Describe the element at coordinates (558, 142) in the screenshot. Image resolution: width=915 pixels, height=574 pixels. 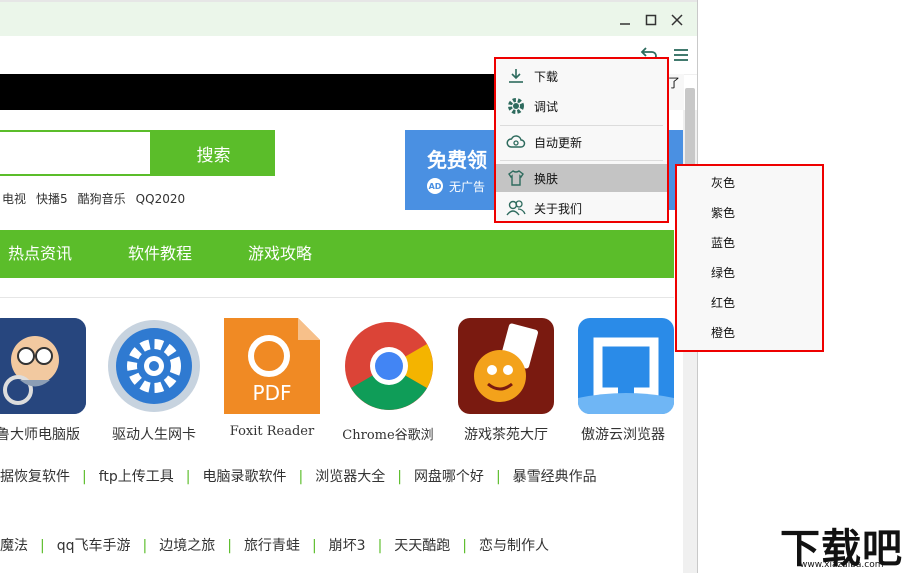
I see `menu-item-label: 自动更新` at that location.